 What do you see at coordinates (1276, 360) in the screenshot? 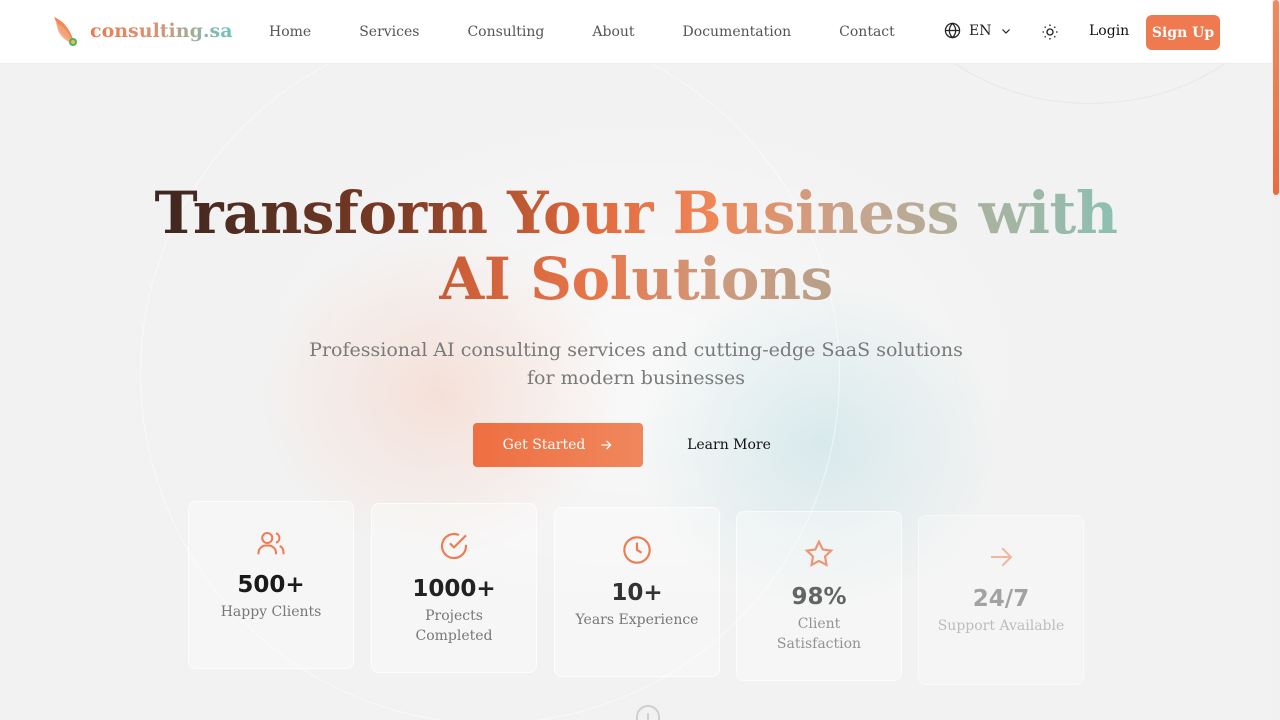
I see `scrollbar` at bounding box center [1276, 360].